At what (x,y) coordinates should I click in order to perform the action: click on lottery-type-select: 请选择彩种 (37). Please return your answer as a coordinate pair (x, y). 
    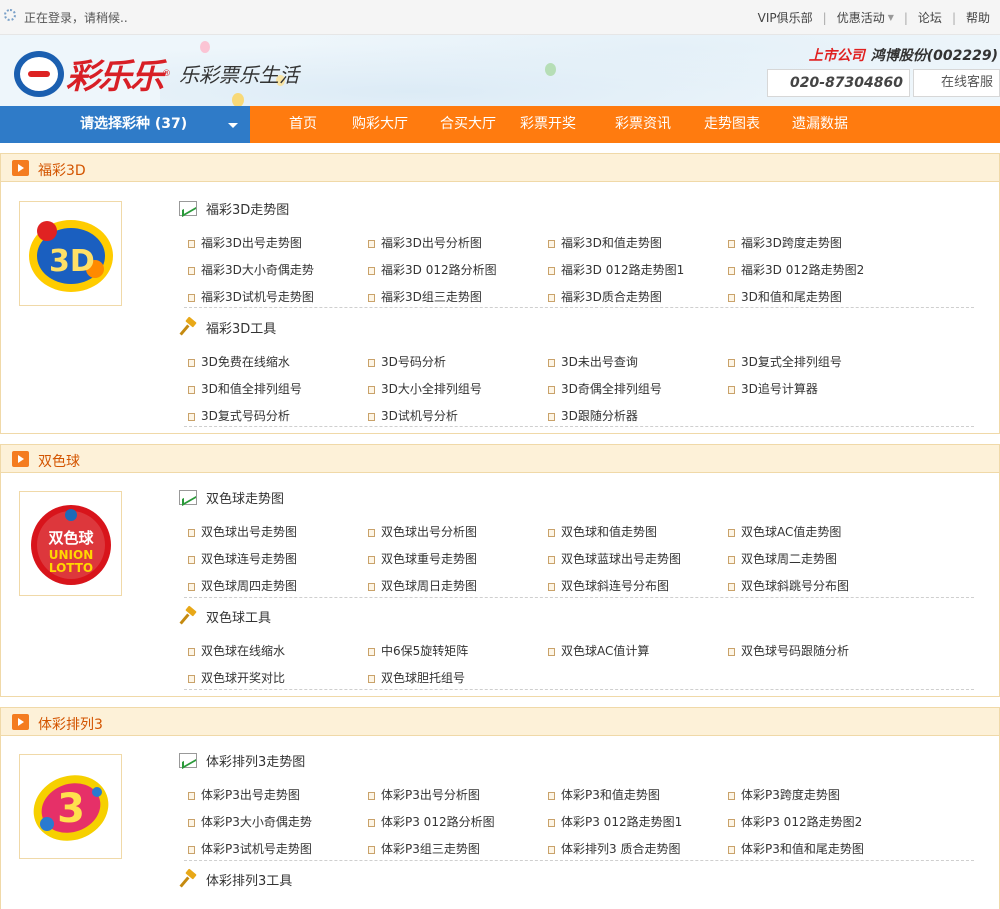
    Looking at the image, I should click on (125, 124).